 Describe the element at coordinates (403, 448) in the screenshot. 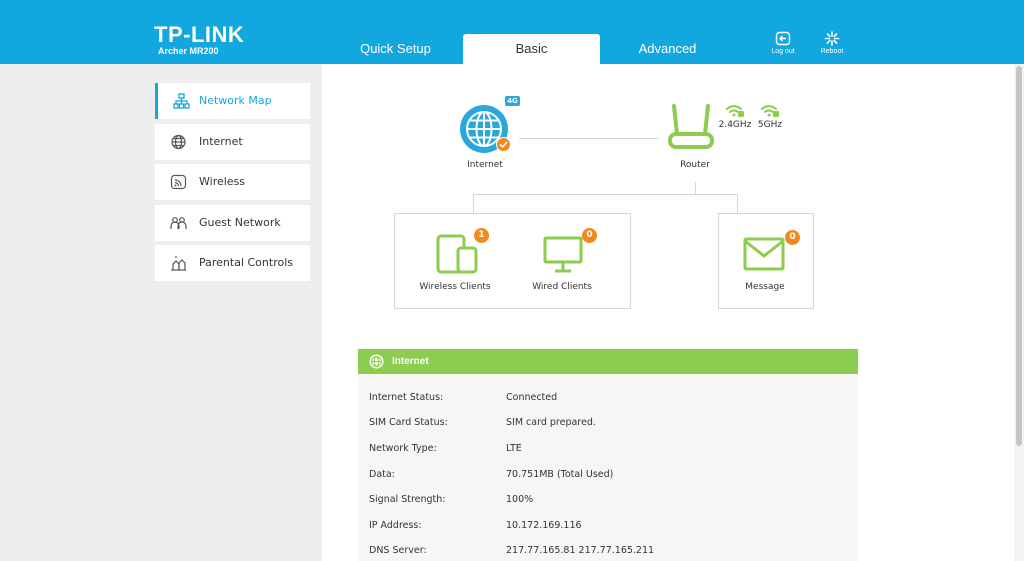

I see `info-key: Network Type:` at that location.